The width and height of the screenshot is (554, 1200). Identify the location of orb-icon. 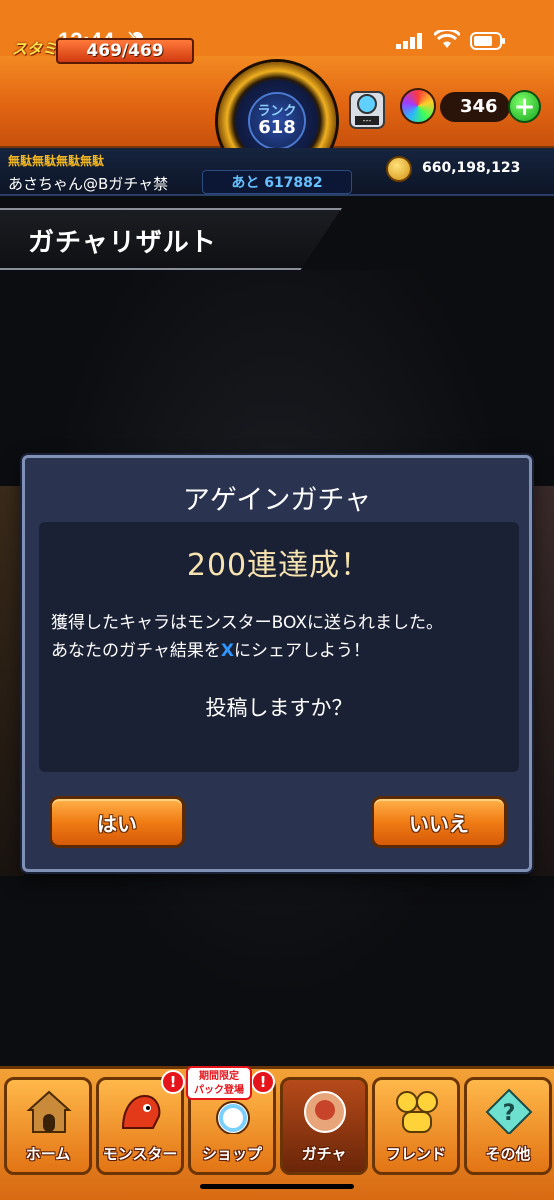
(418, 106).